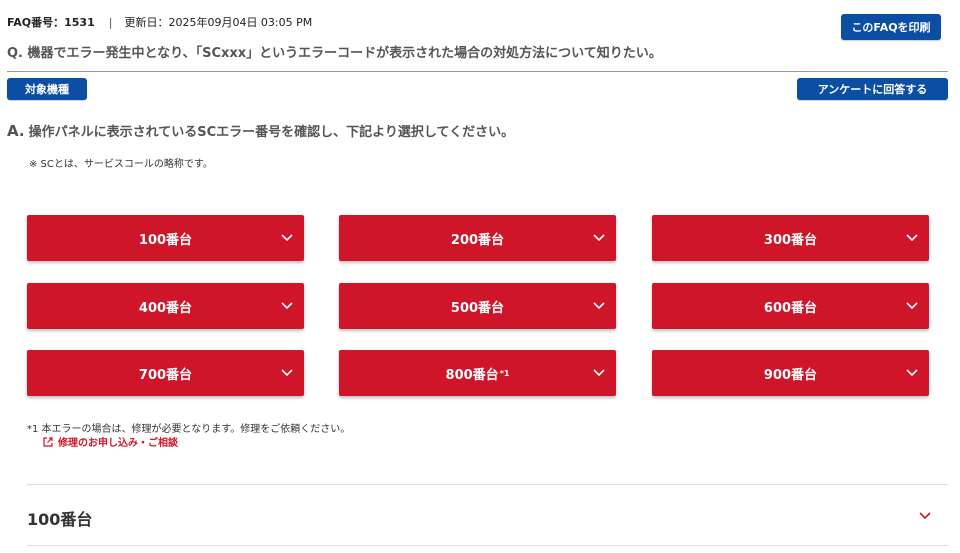 The width and height of the screenshot is (960, 553). What do you see at coordinates (472, 375) in the screenshot?
I see `sc-button-label: 800番台` at bounding box center [472, 375].